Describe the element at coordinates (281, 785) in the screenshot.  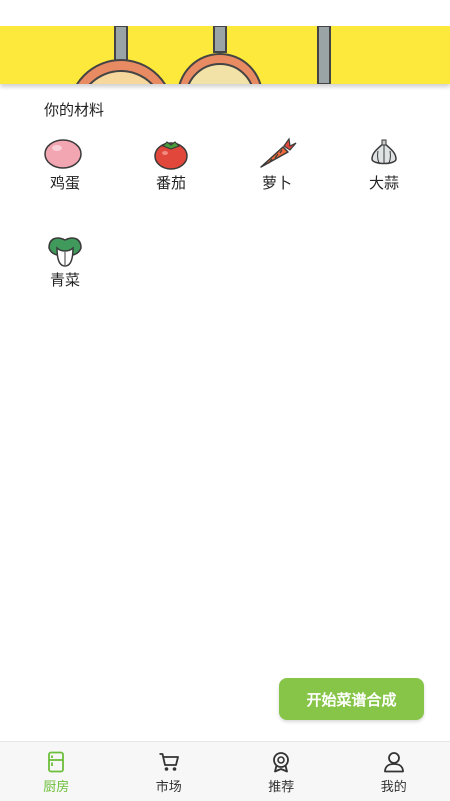
I see `tab-label: 推荐` at that location.